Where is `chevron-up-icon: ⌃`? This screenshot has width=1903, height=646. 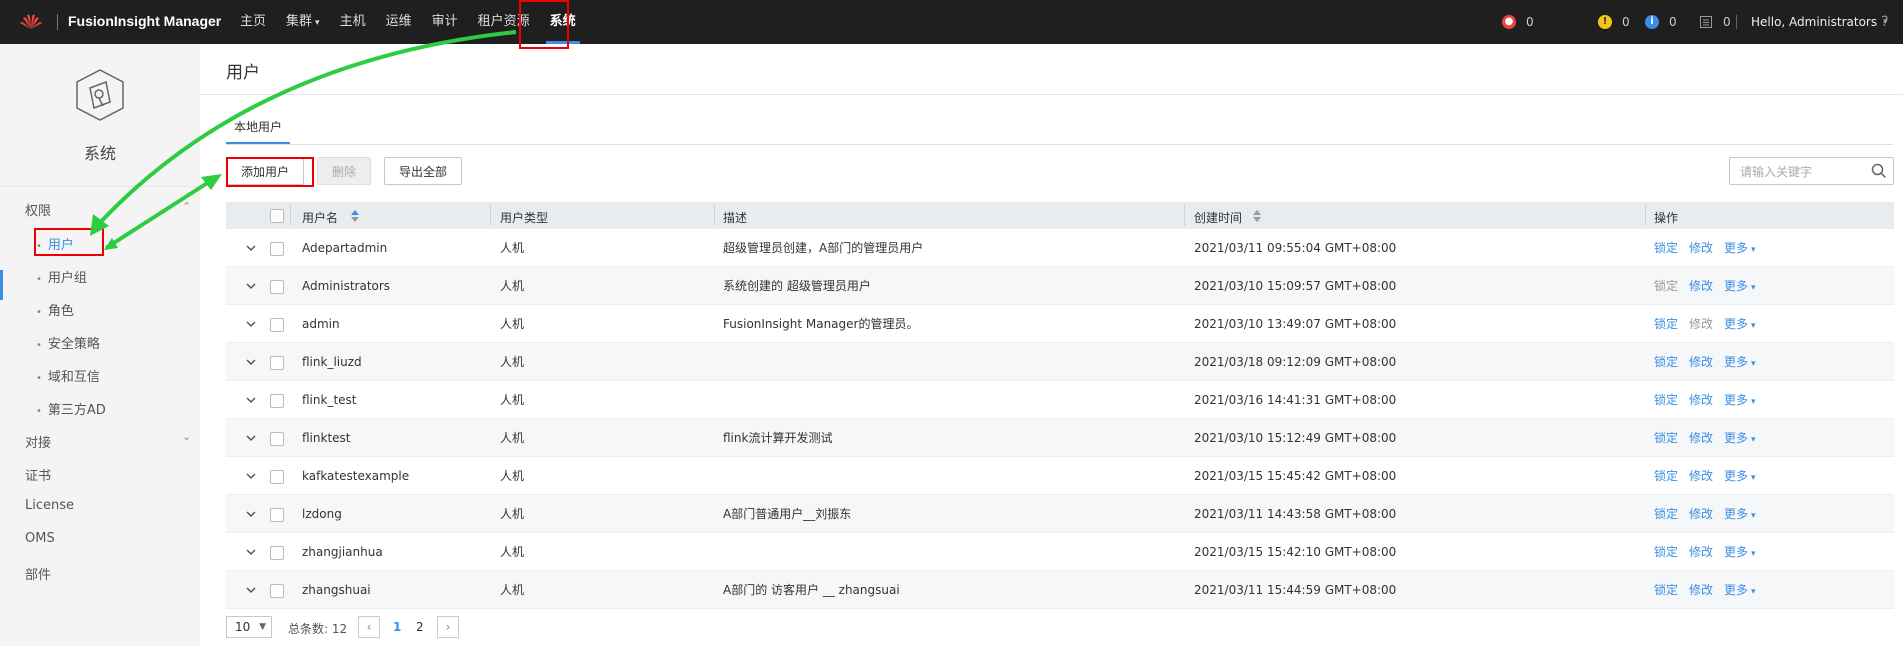 chevron-up-icon: ⌃ is located at coordinates (186, 206).